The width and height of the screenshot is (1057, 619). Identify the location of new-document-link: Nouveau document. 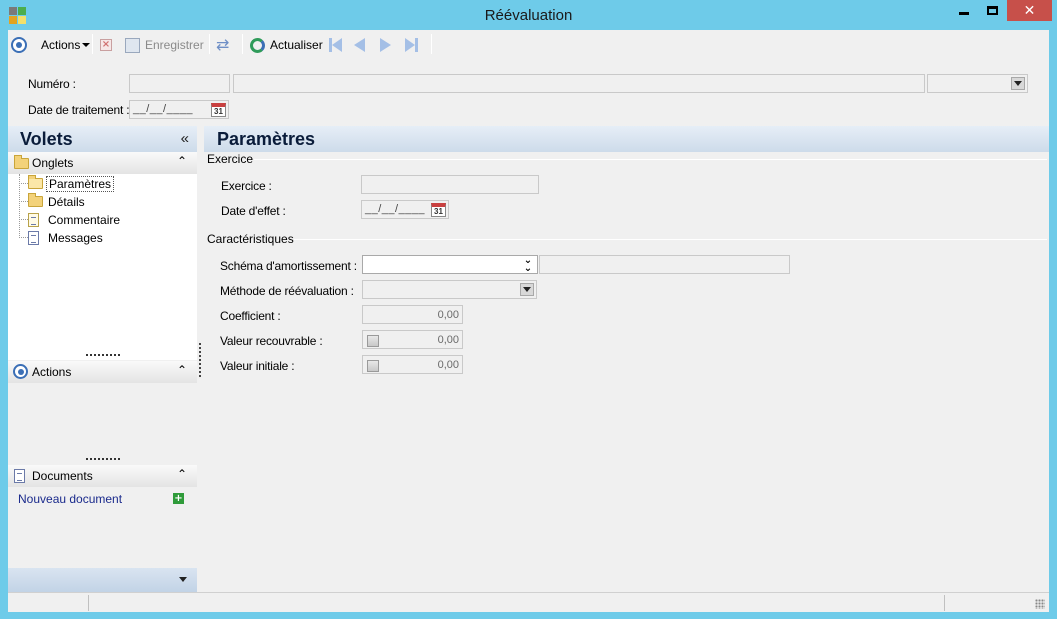
(70, 499).